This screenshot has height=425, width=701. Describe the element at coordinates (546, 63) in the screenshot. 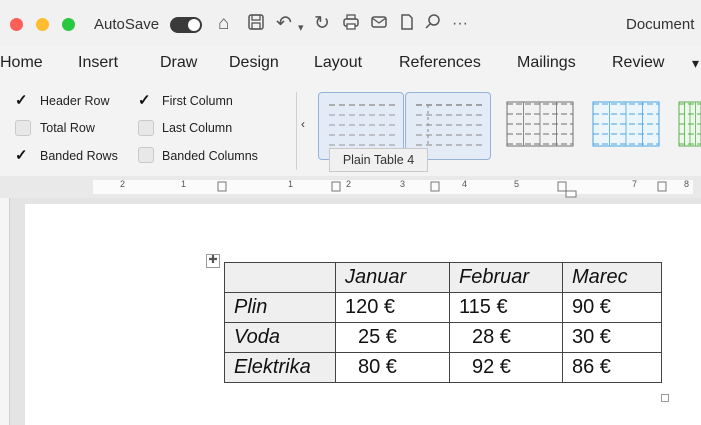

I see `tab-mailings: Mailings` at that location.